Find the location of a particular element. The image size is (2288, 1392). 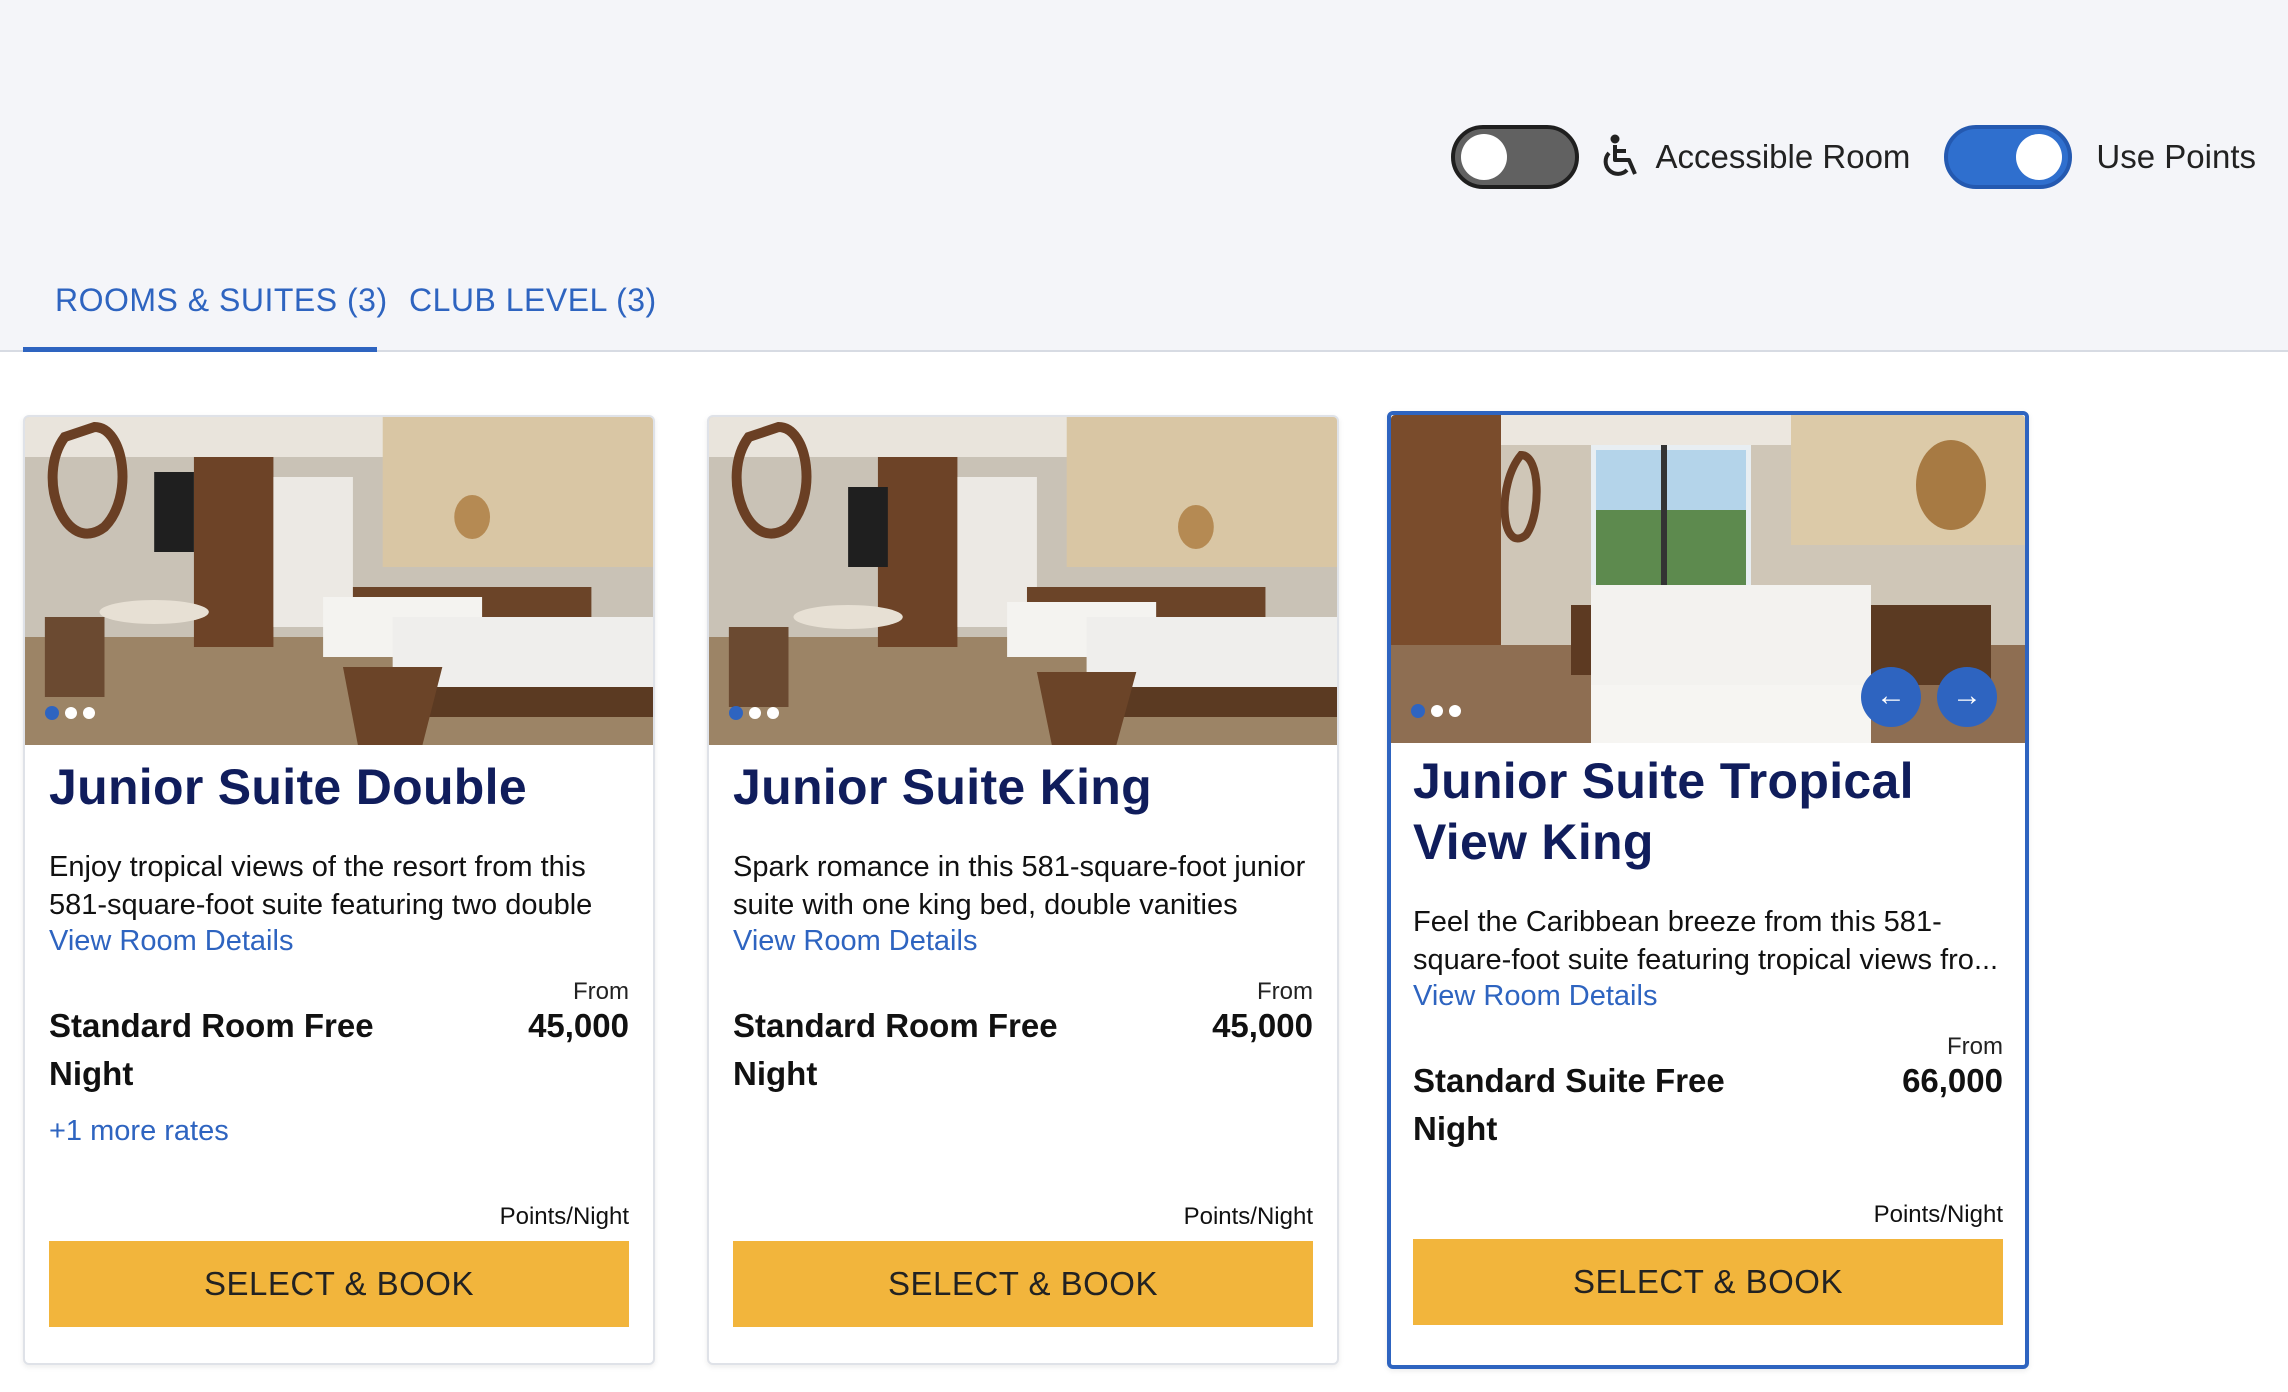

filter-toggles: Accessible Room Use Points is located at coordinates (1853, 157).